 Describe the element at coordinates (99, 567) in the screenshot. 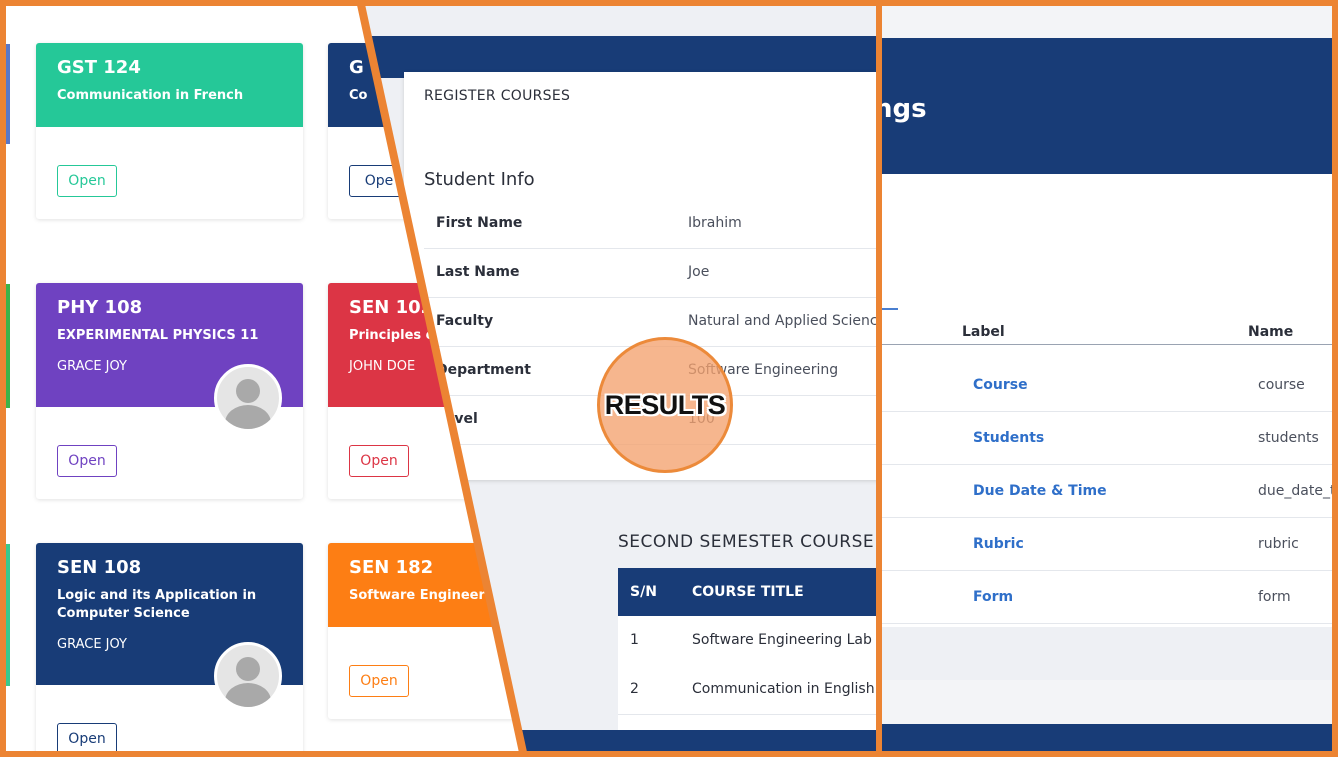

I see `course-code: SEN 108` at that location.